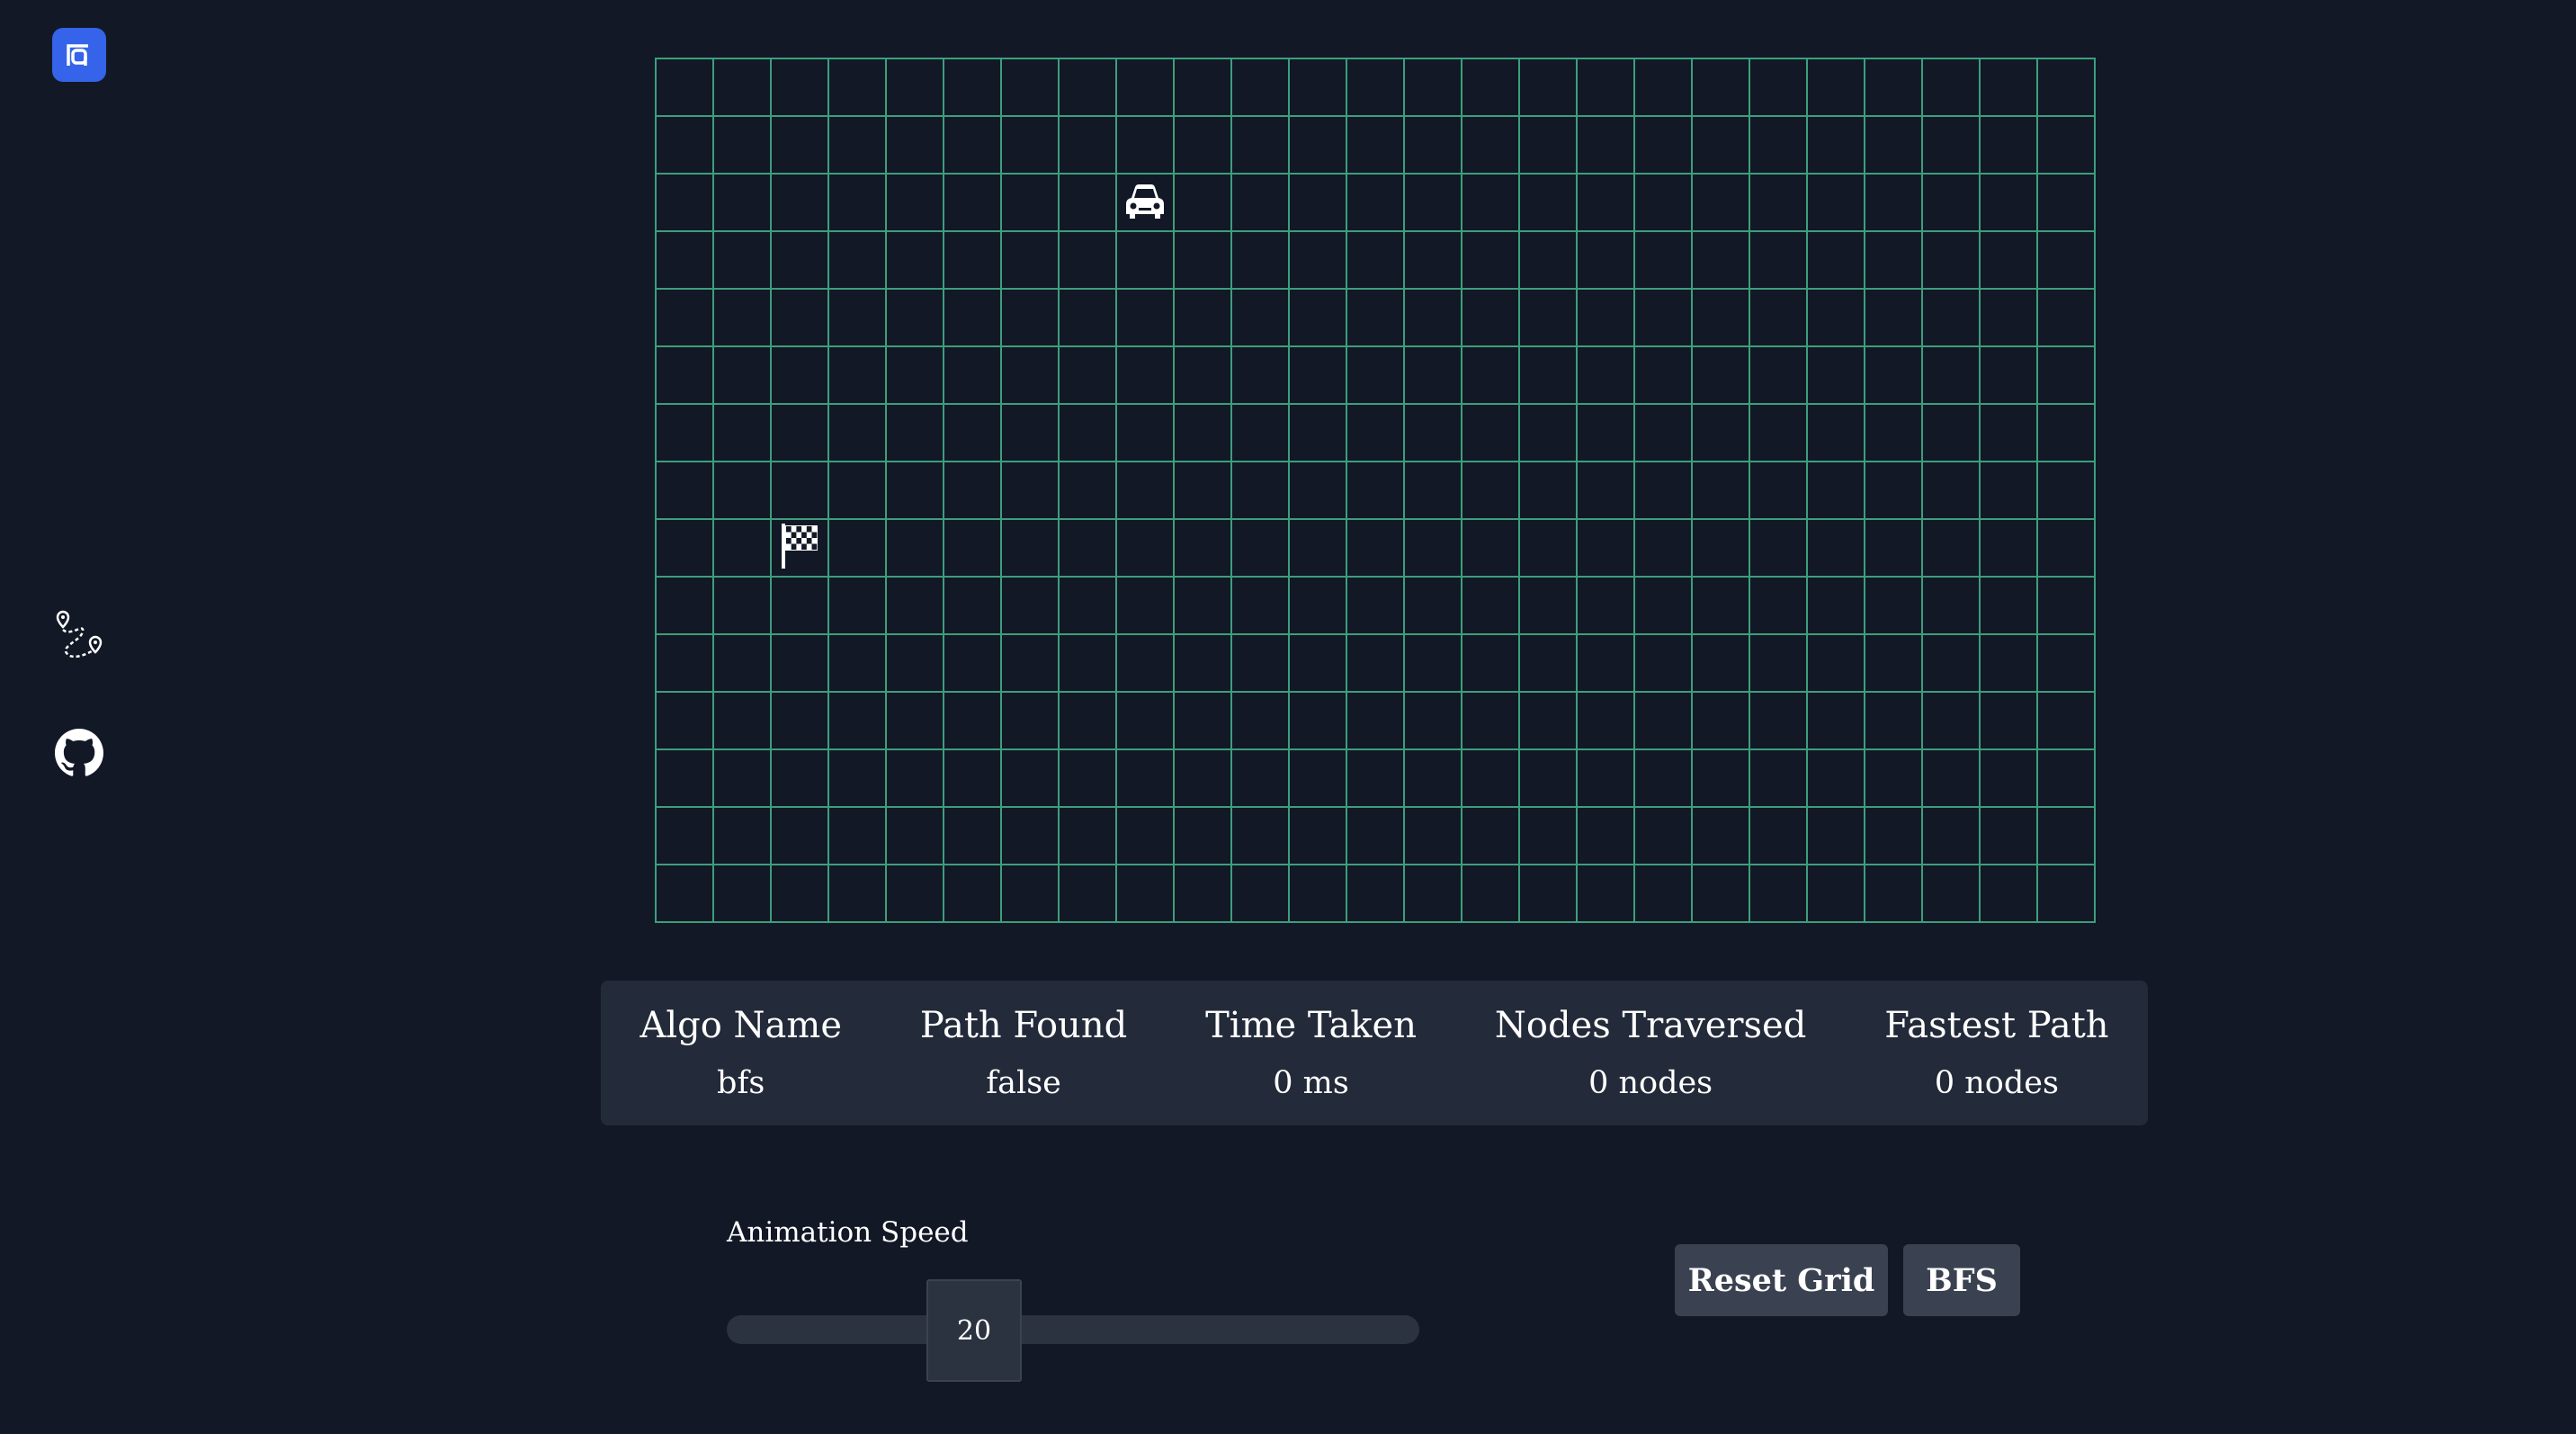 This screenshot has width=2576, height=1434. I want to click on car-icon, so click(1145, 202).